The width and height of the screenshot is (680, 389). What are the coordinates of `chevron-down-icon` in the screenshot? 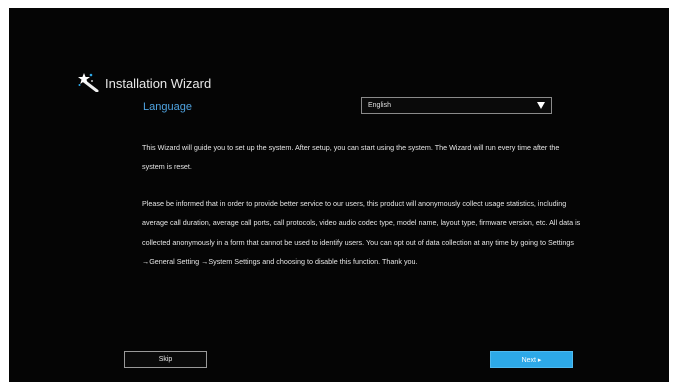 It's located at (541, 105).